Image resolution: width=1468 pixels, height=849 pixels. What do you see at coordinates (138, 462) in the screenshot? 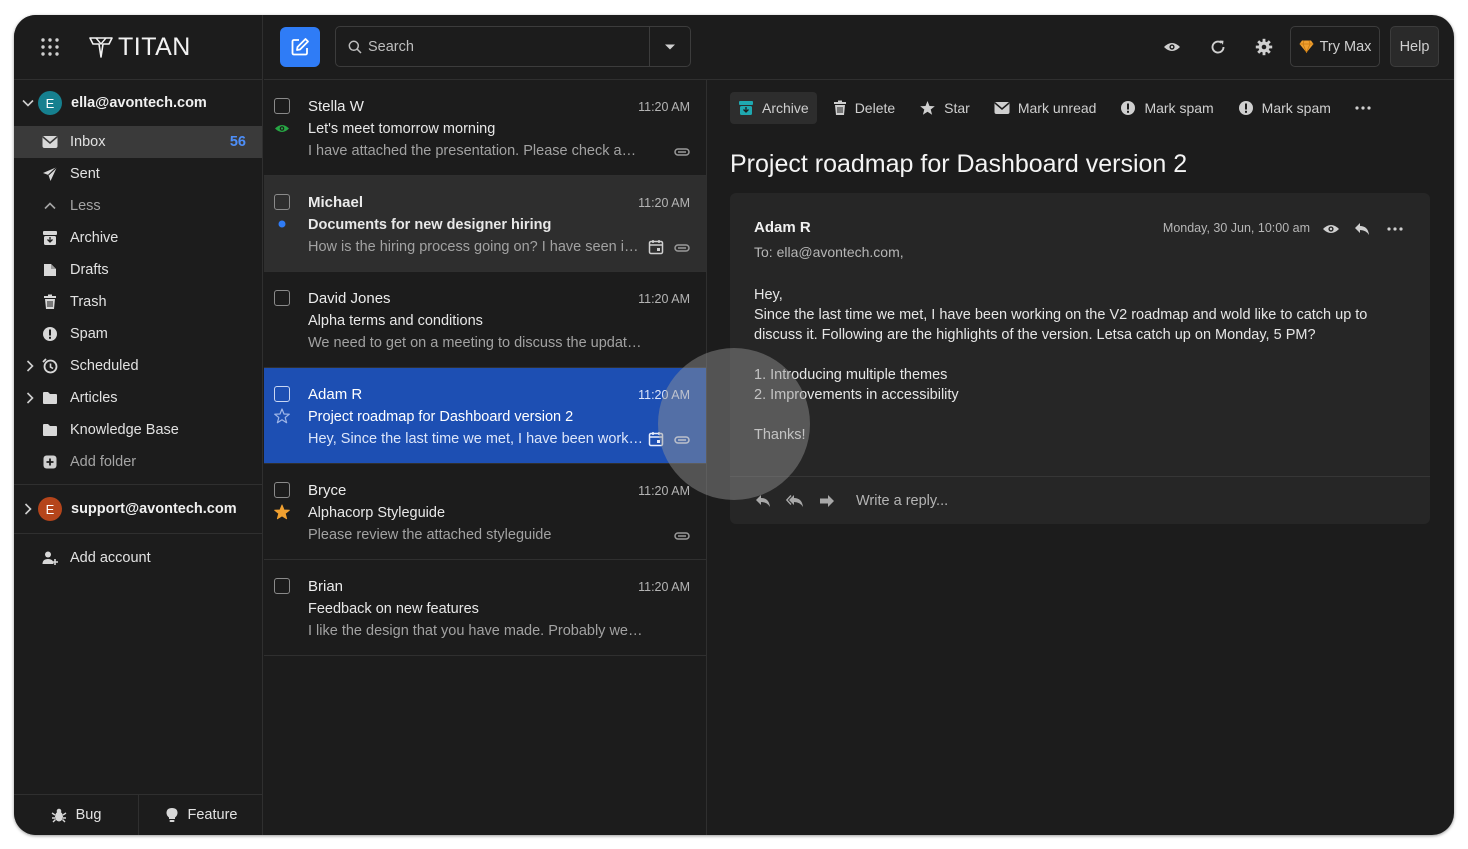
I see `sidebar-item-add-folder: Add folder` at bounding box center [138, 462].